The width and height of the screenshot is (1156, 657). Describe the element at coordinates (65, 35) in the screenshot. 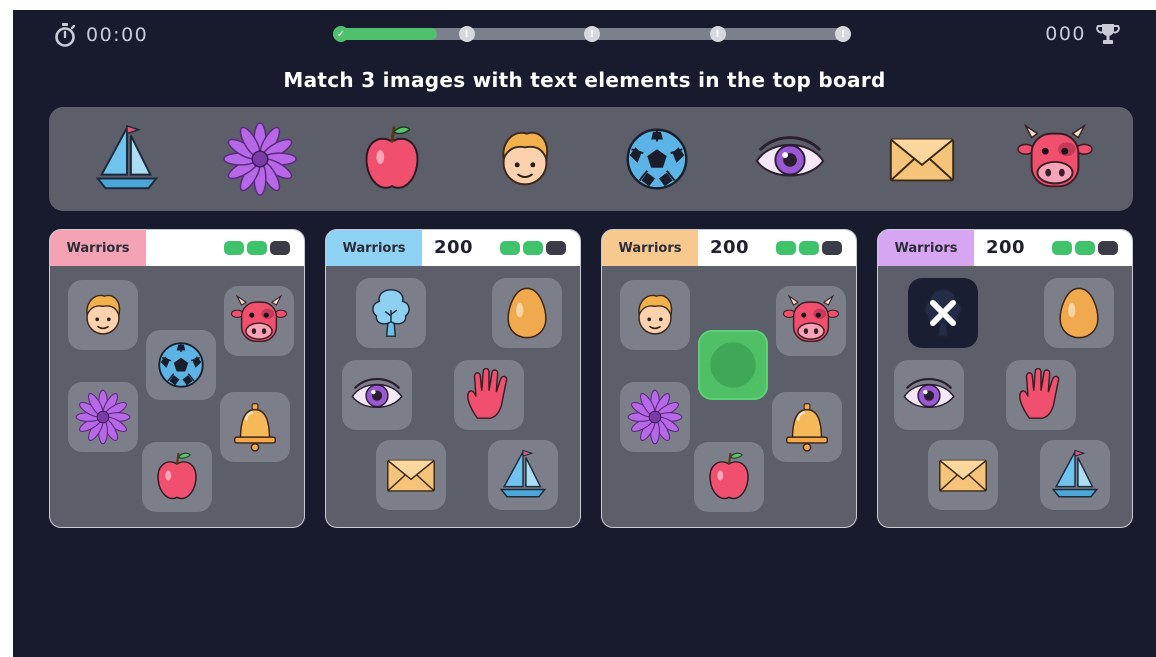

I see `stopwatch-icon` at that location.